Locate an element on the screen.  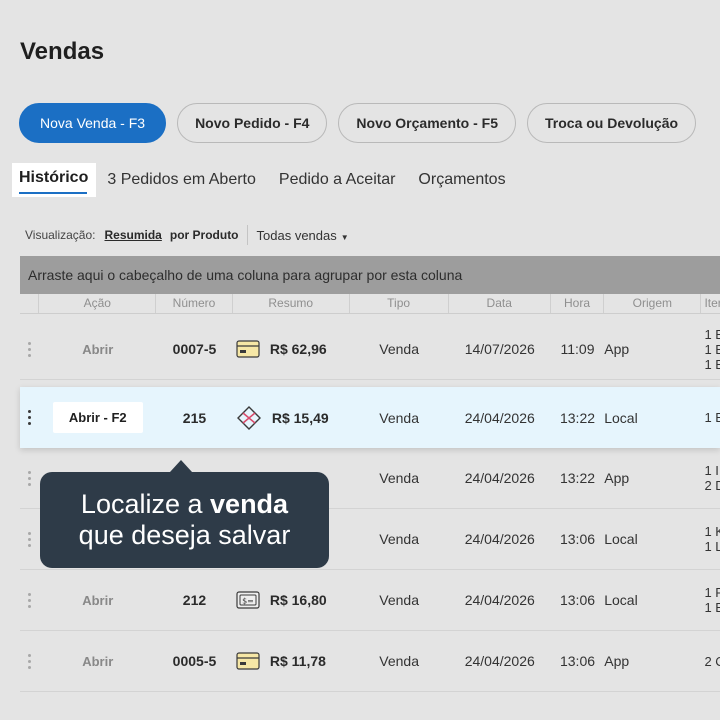
sales-filter-dropdown: Todas vendas ▼ is located at coordinates (303, 235).